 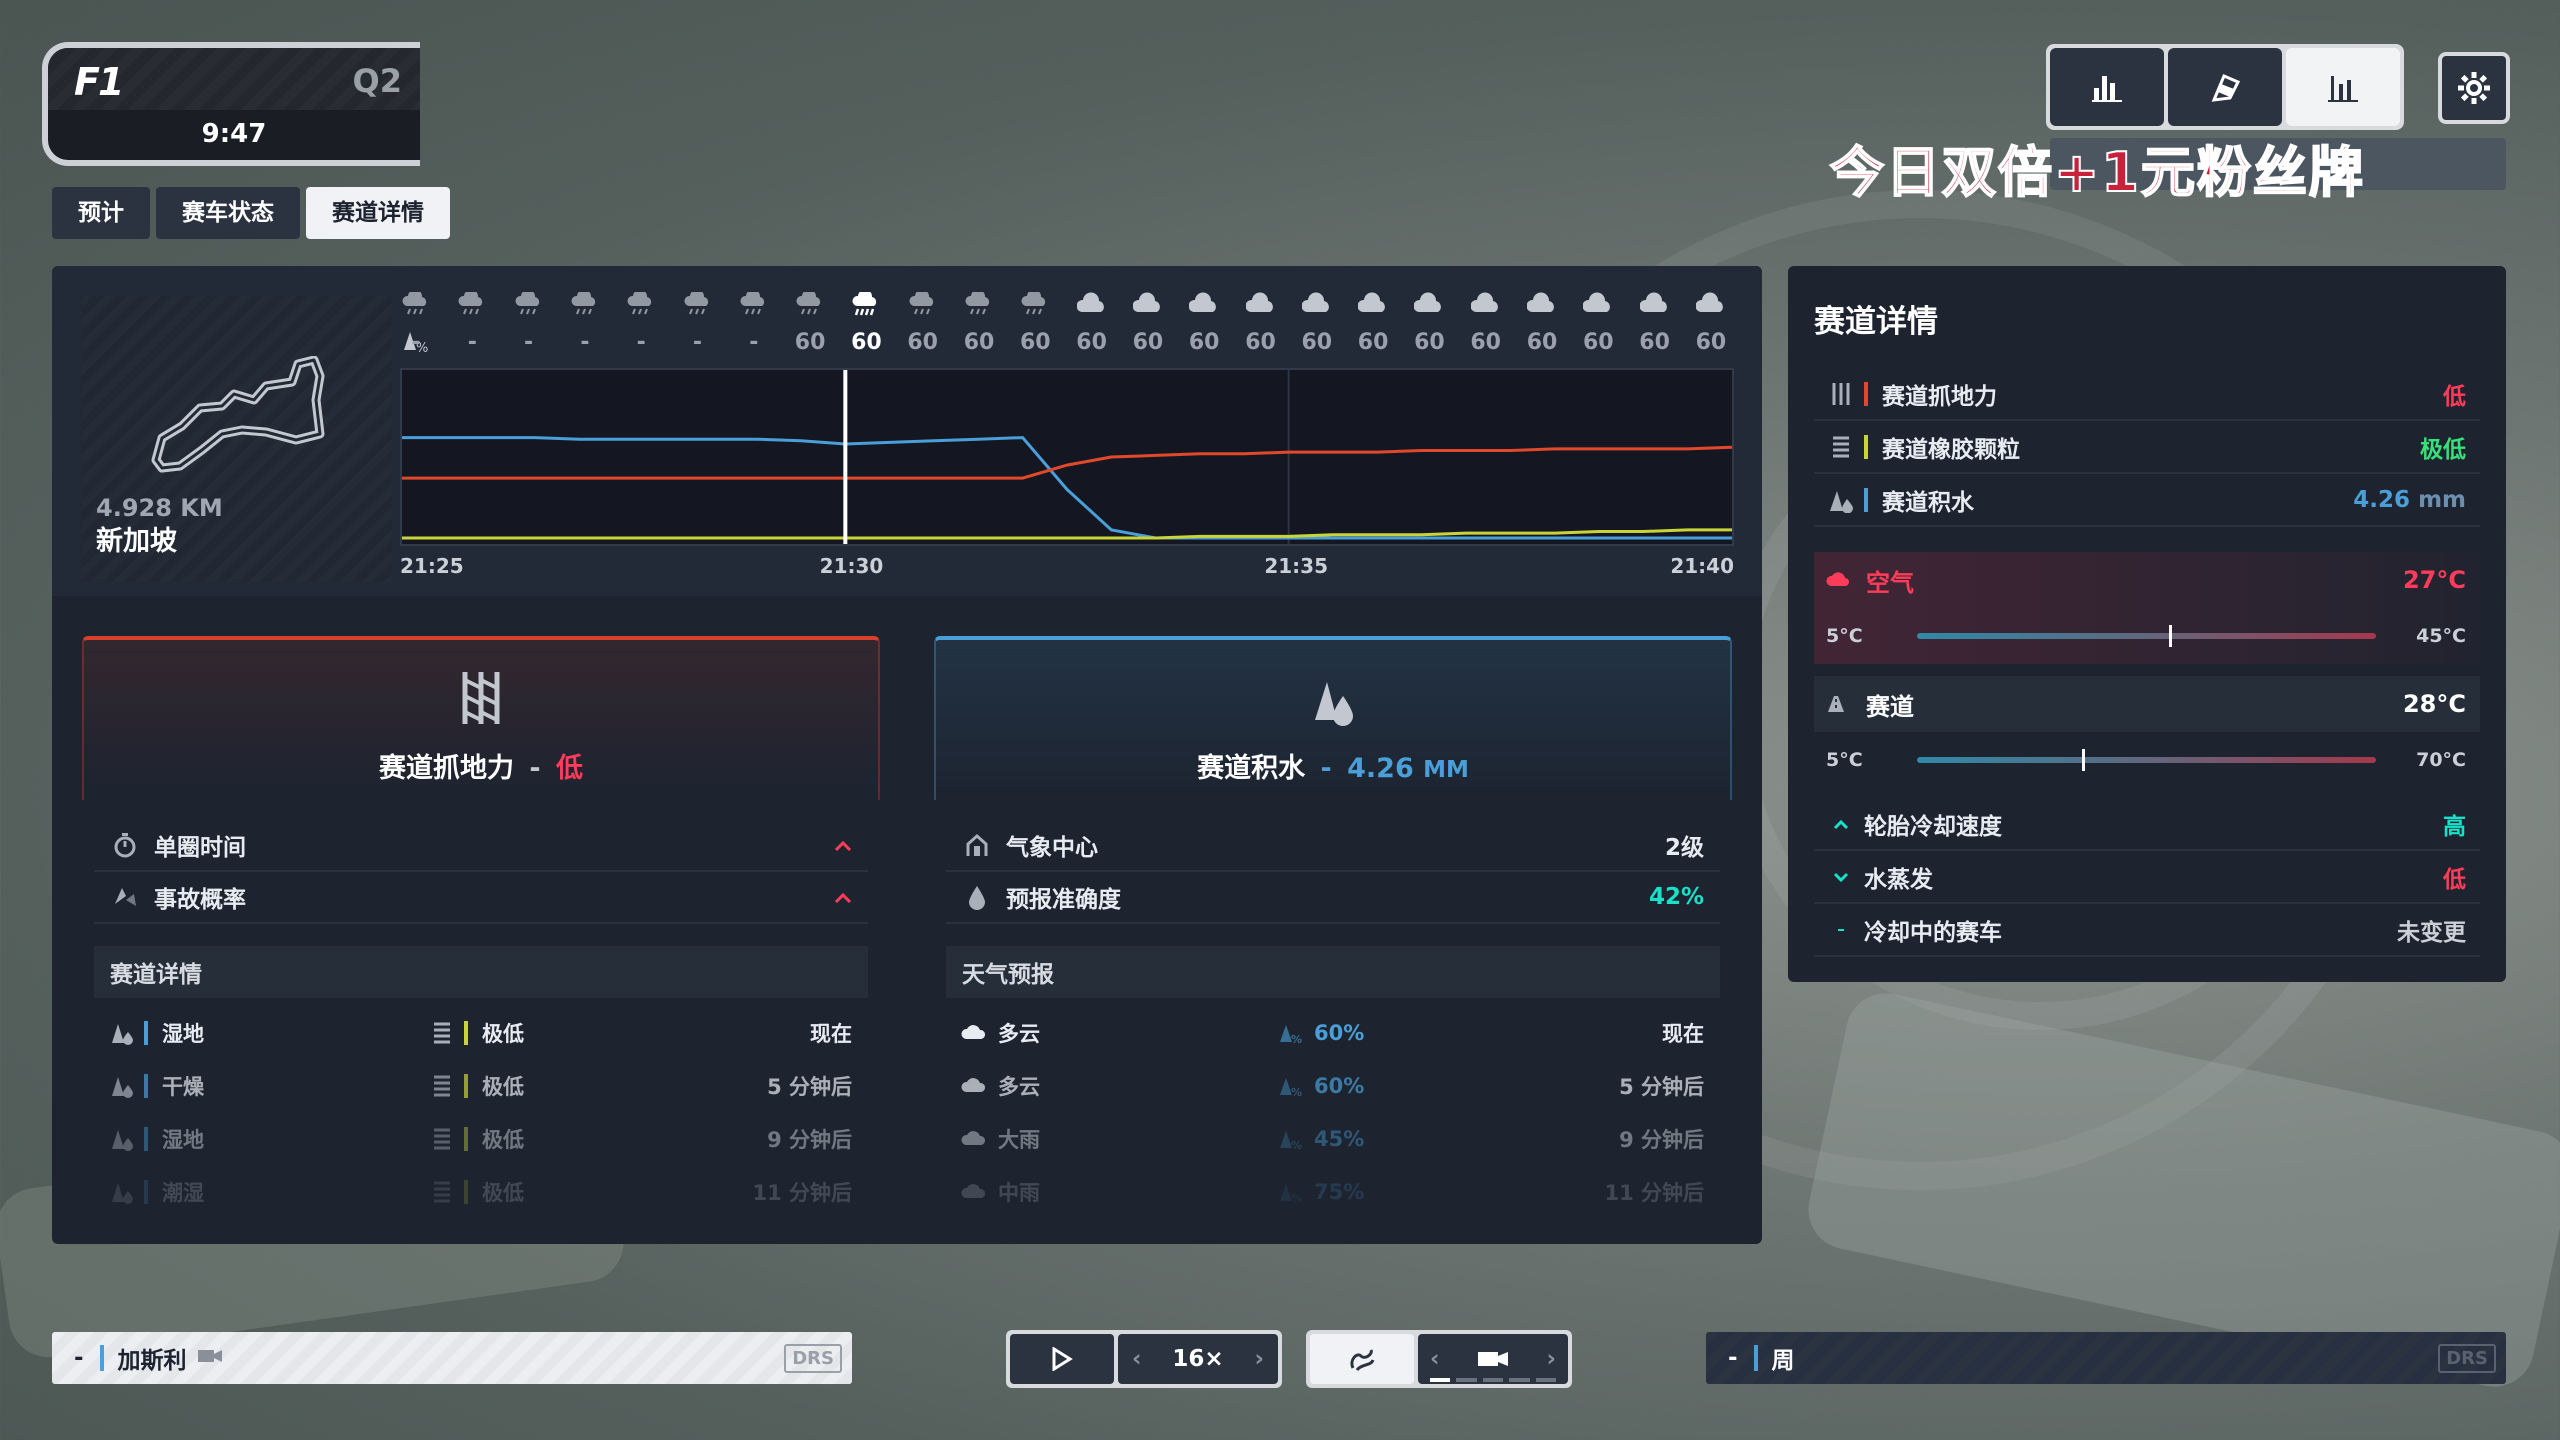 What do you see at coordinates (481, 898) in the screenshot?
I see `accident-probability-row: 事故概率` at bounding box center [481, 898].